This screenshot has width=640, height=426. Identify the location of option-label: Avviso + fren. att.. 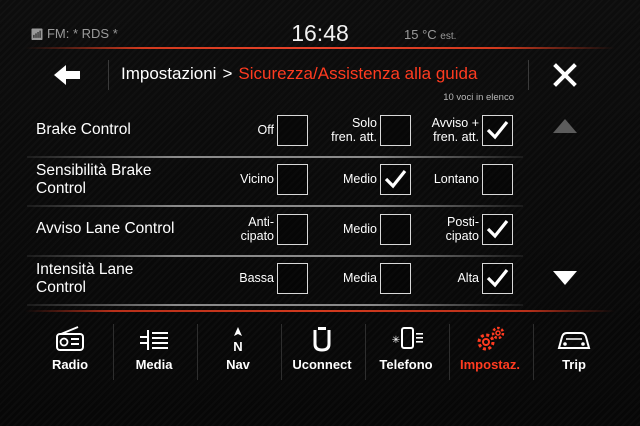
(455, 130).